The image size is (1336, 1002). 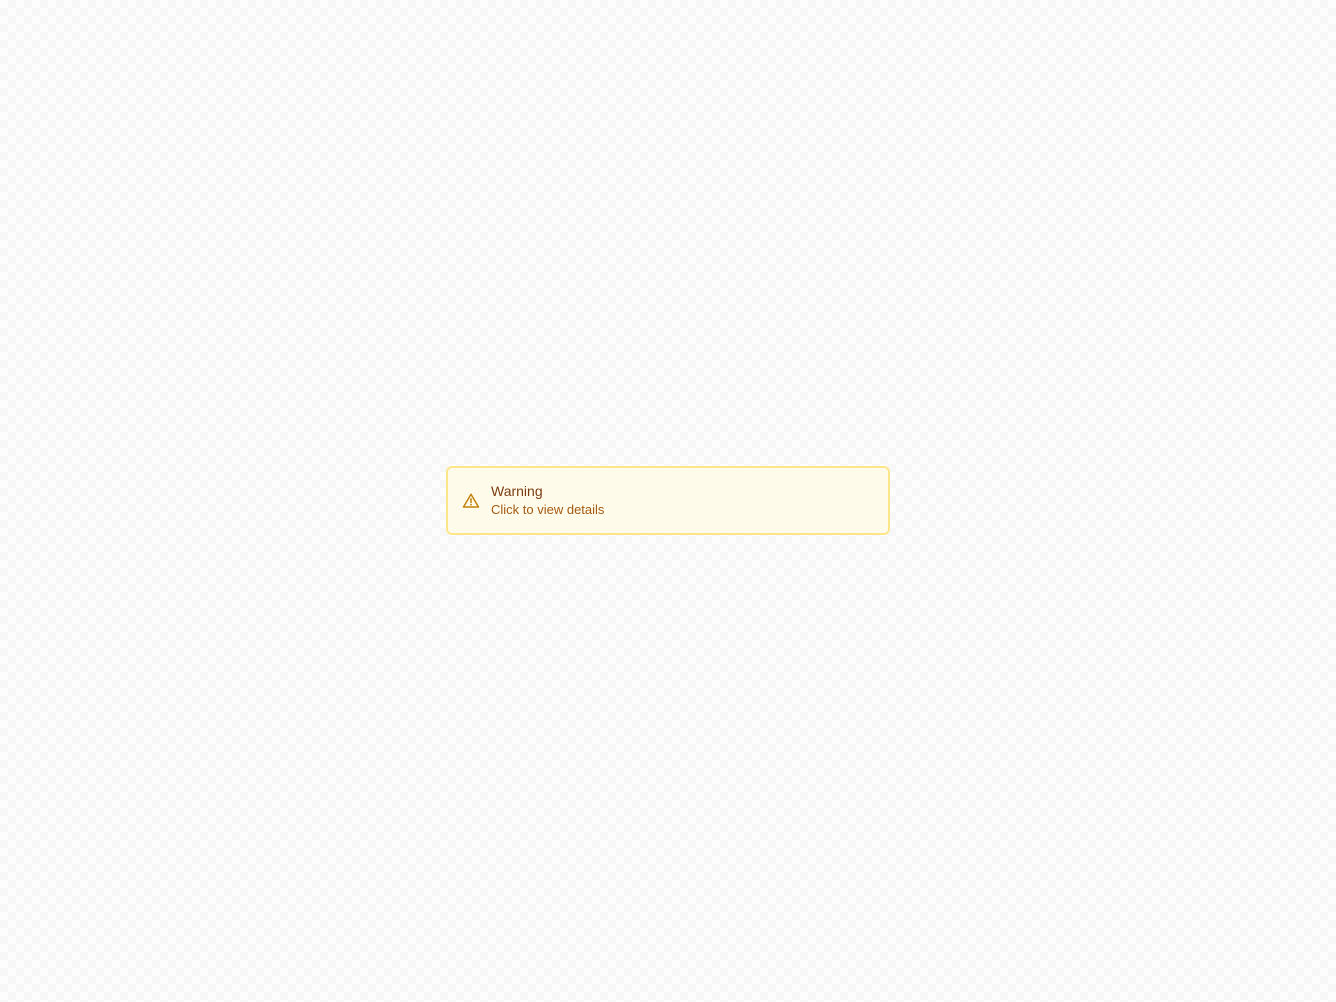 I want to click on warning-alert: Warning Click to view details, so click(x=668, y=500).